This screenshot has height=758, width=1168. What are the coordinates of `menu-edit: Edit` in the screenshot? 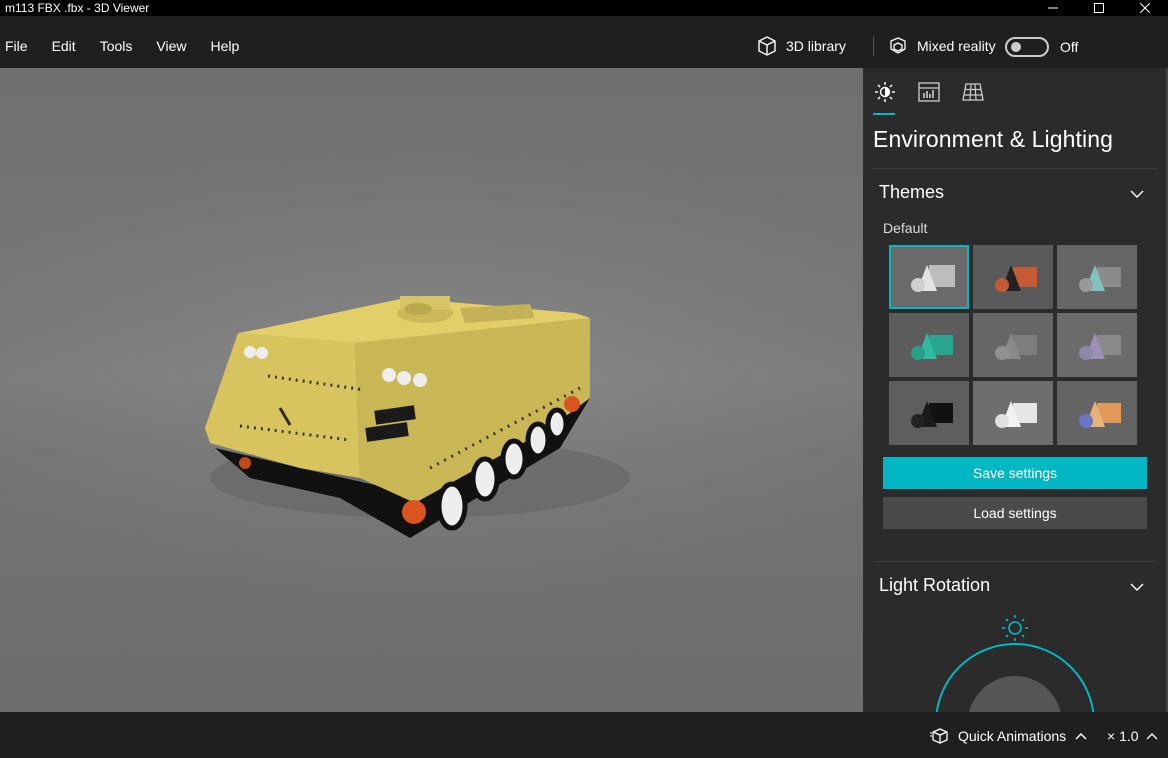 It's located at (64, 46).